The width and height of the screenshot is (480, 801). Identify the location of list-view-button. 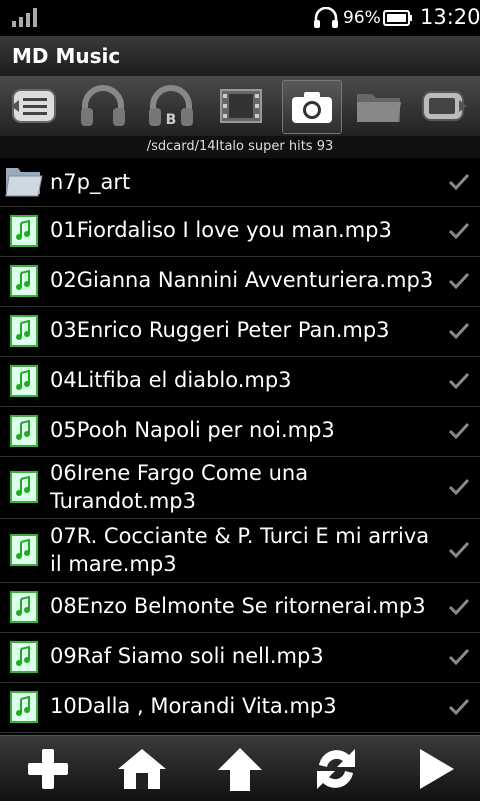
(33, 106).